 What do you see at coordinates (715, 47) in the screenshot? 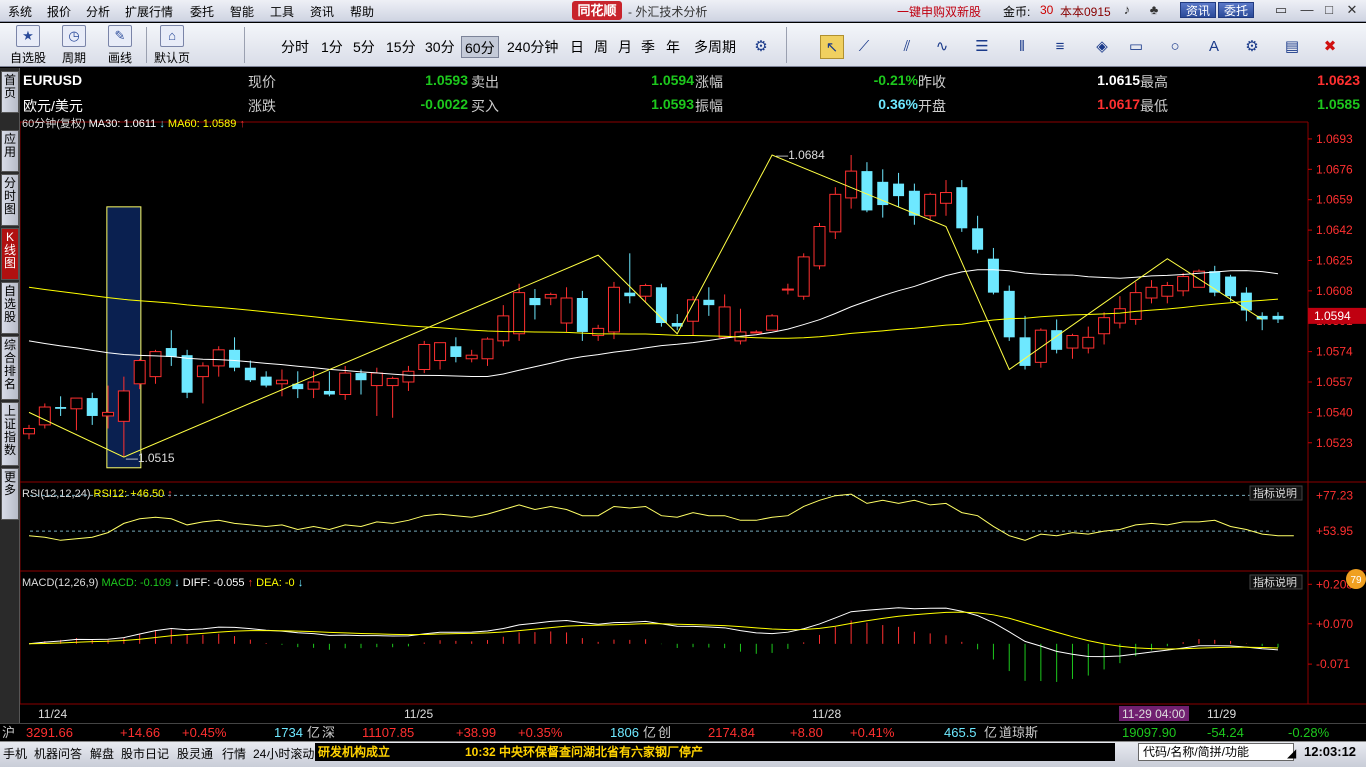
I see `period-tab-multi: 多周期` at bounding box center [715, 47].